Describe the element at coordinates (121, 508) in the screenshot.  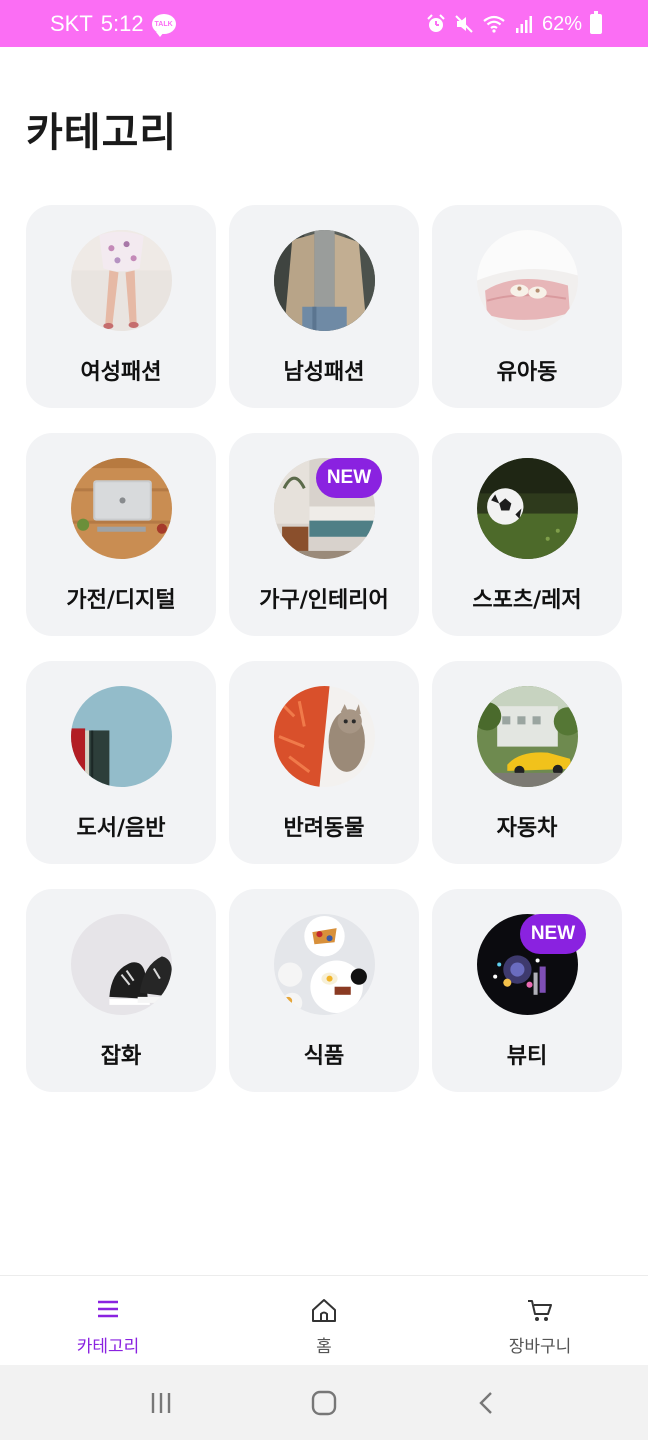
I see `category-image-electronics` at that location.